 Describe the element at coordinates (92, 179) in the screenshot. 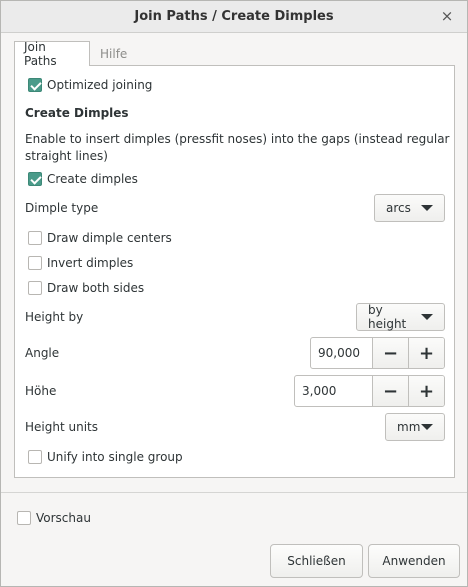

I see `create-dimples-label: Create dimples` at that location.